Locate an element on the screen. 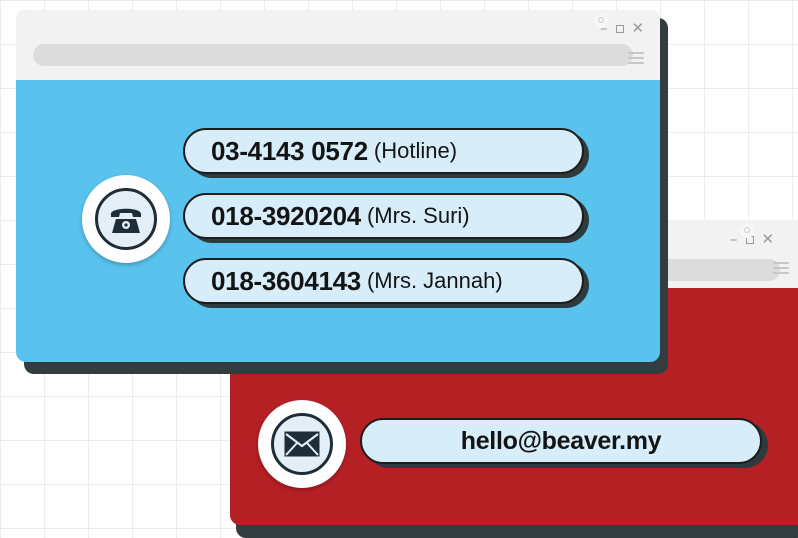 The height and width of the screenshot is (538, 798). phone-badge is located at coordinates (126, 219).